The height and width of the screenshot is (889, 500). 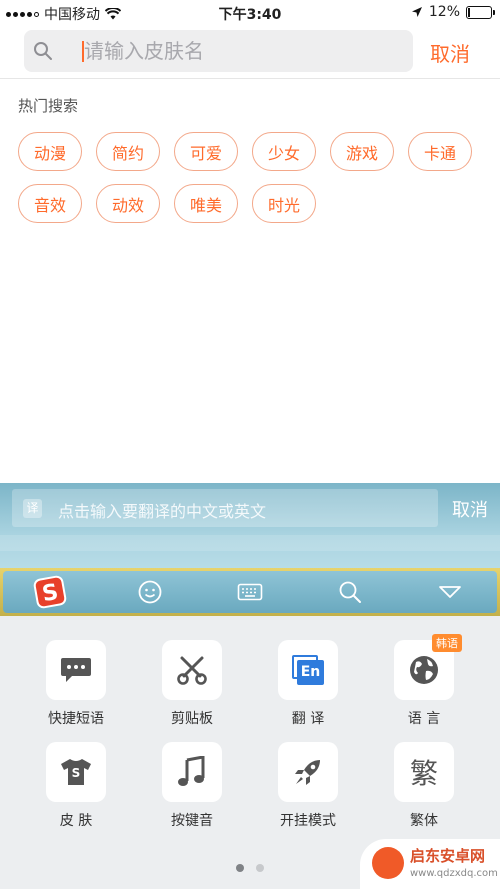 I want to click on cheat-mode-button: 开挂模式, so click(x=308, y=786).